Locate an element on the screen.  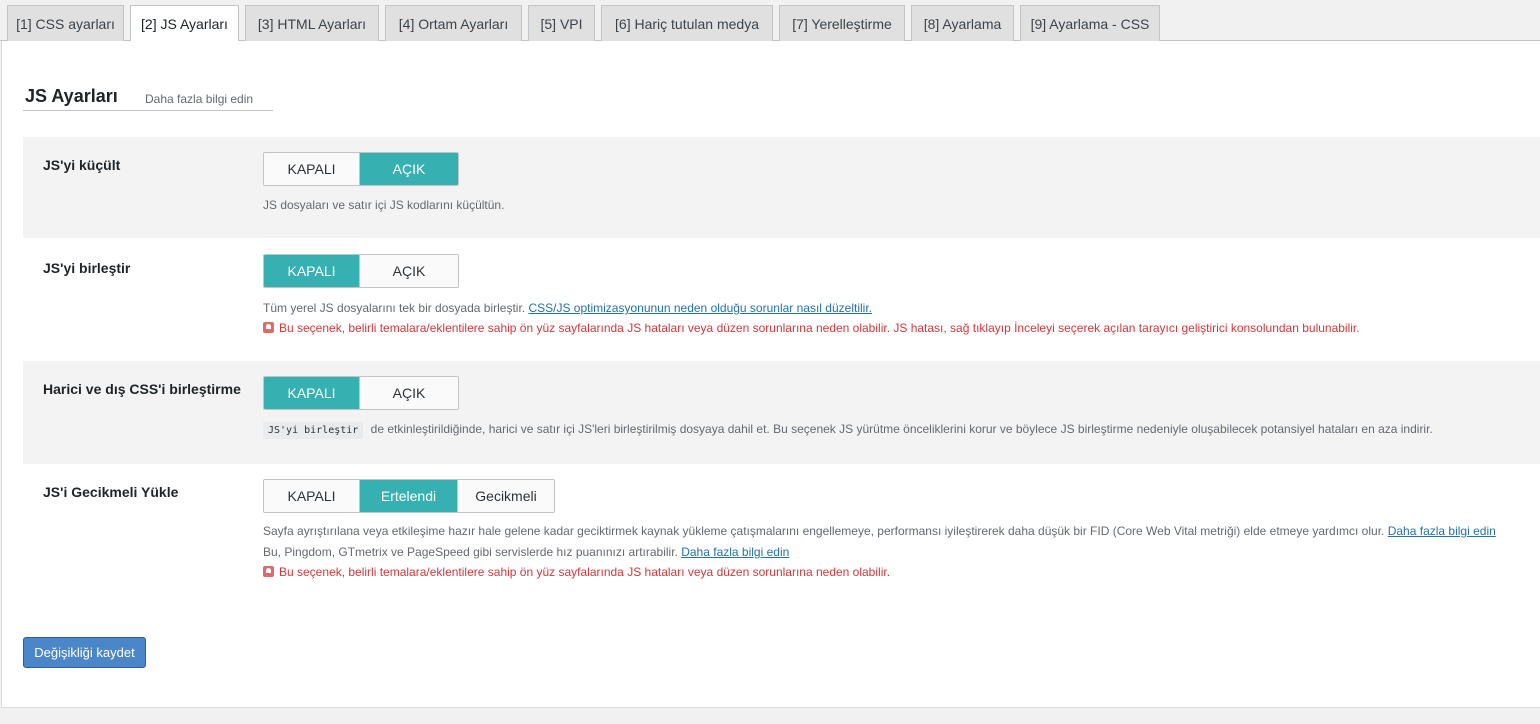
defer-off-option: KAPALI is located at coordinates (312, 496).